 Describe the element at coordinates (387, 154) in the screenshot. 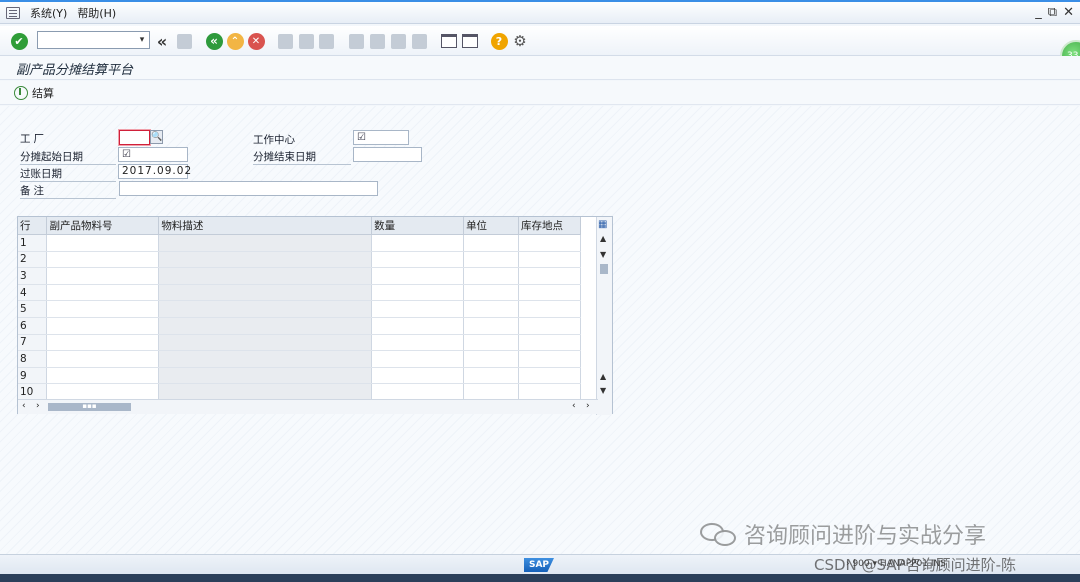

I see `alloc-end-date-input` at that location.